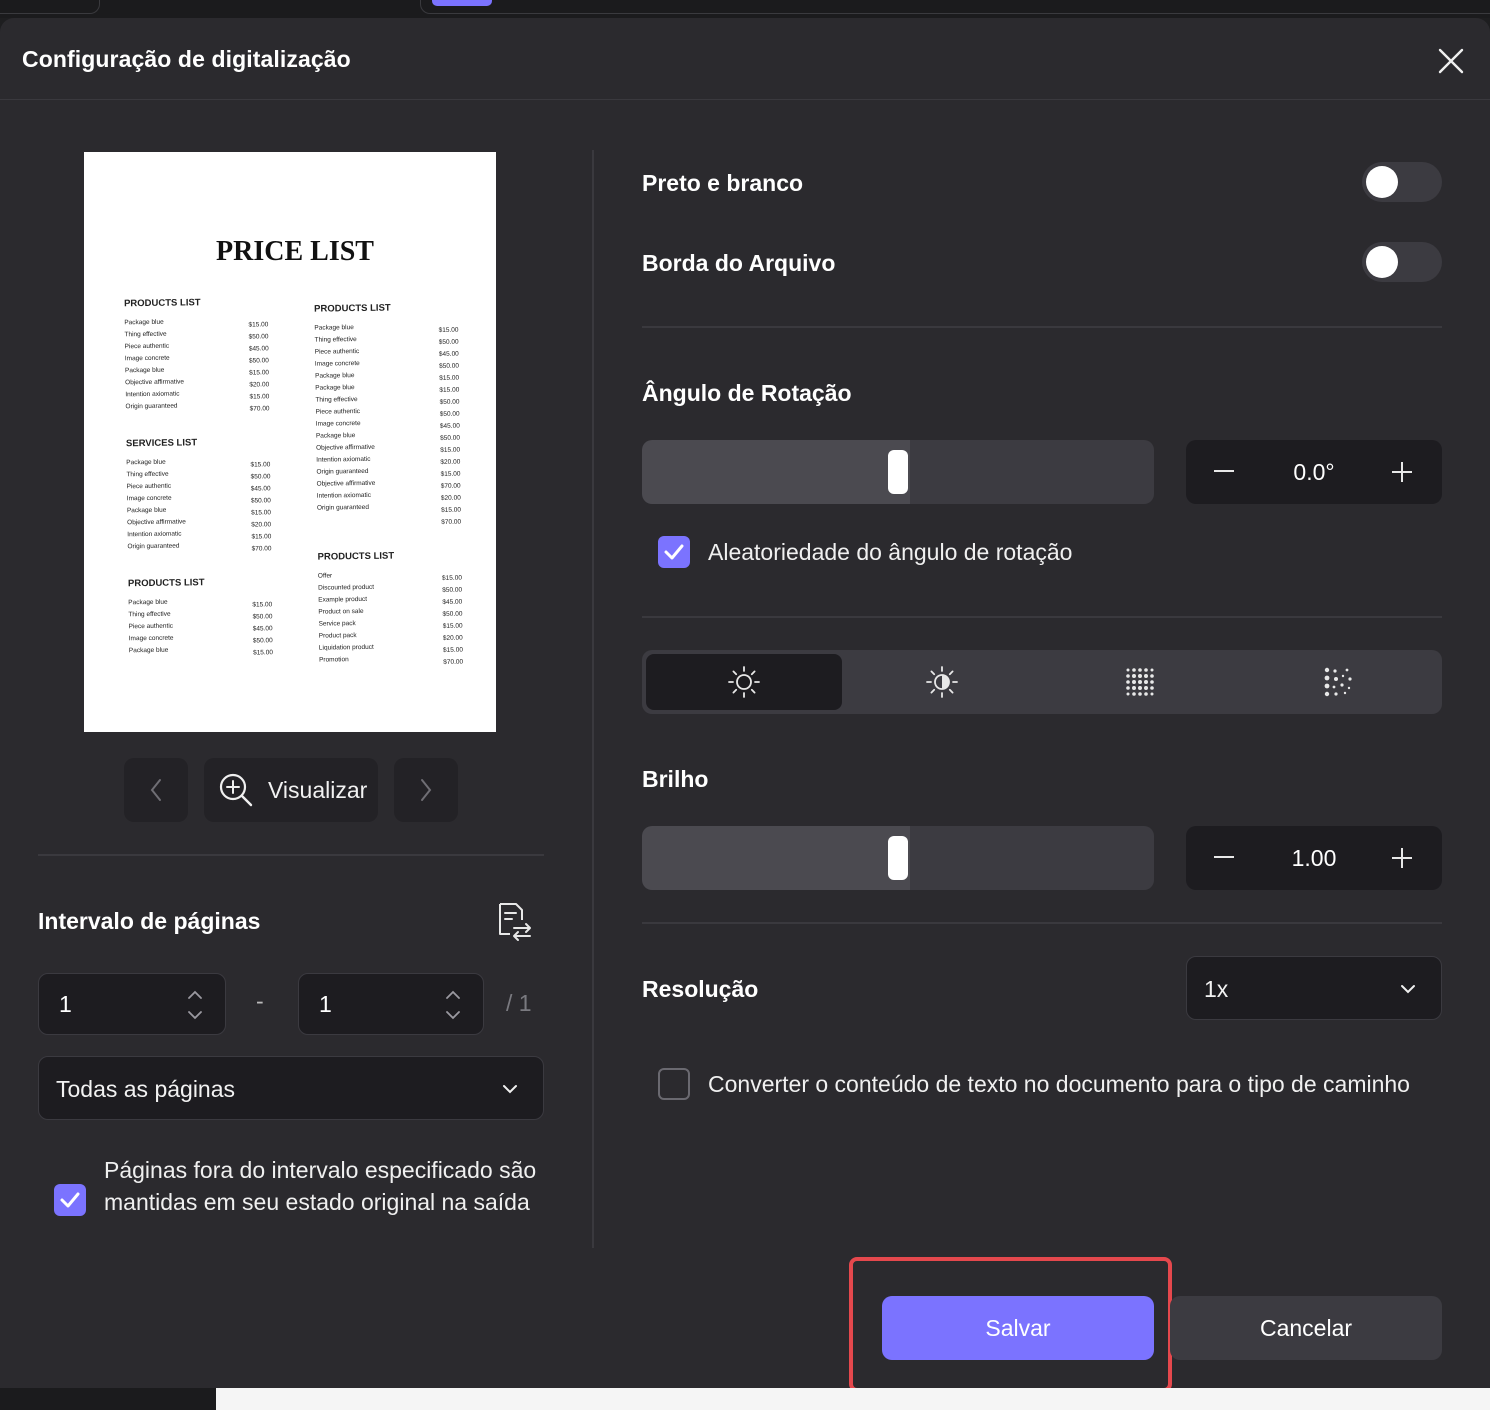 This screenshot has height=1410, width=1490. Describe the element at coordinates (1408, 989) in the screenshot. I see `chevron-down-icon` at that location.